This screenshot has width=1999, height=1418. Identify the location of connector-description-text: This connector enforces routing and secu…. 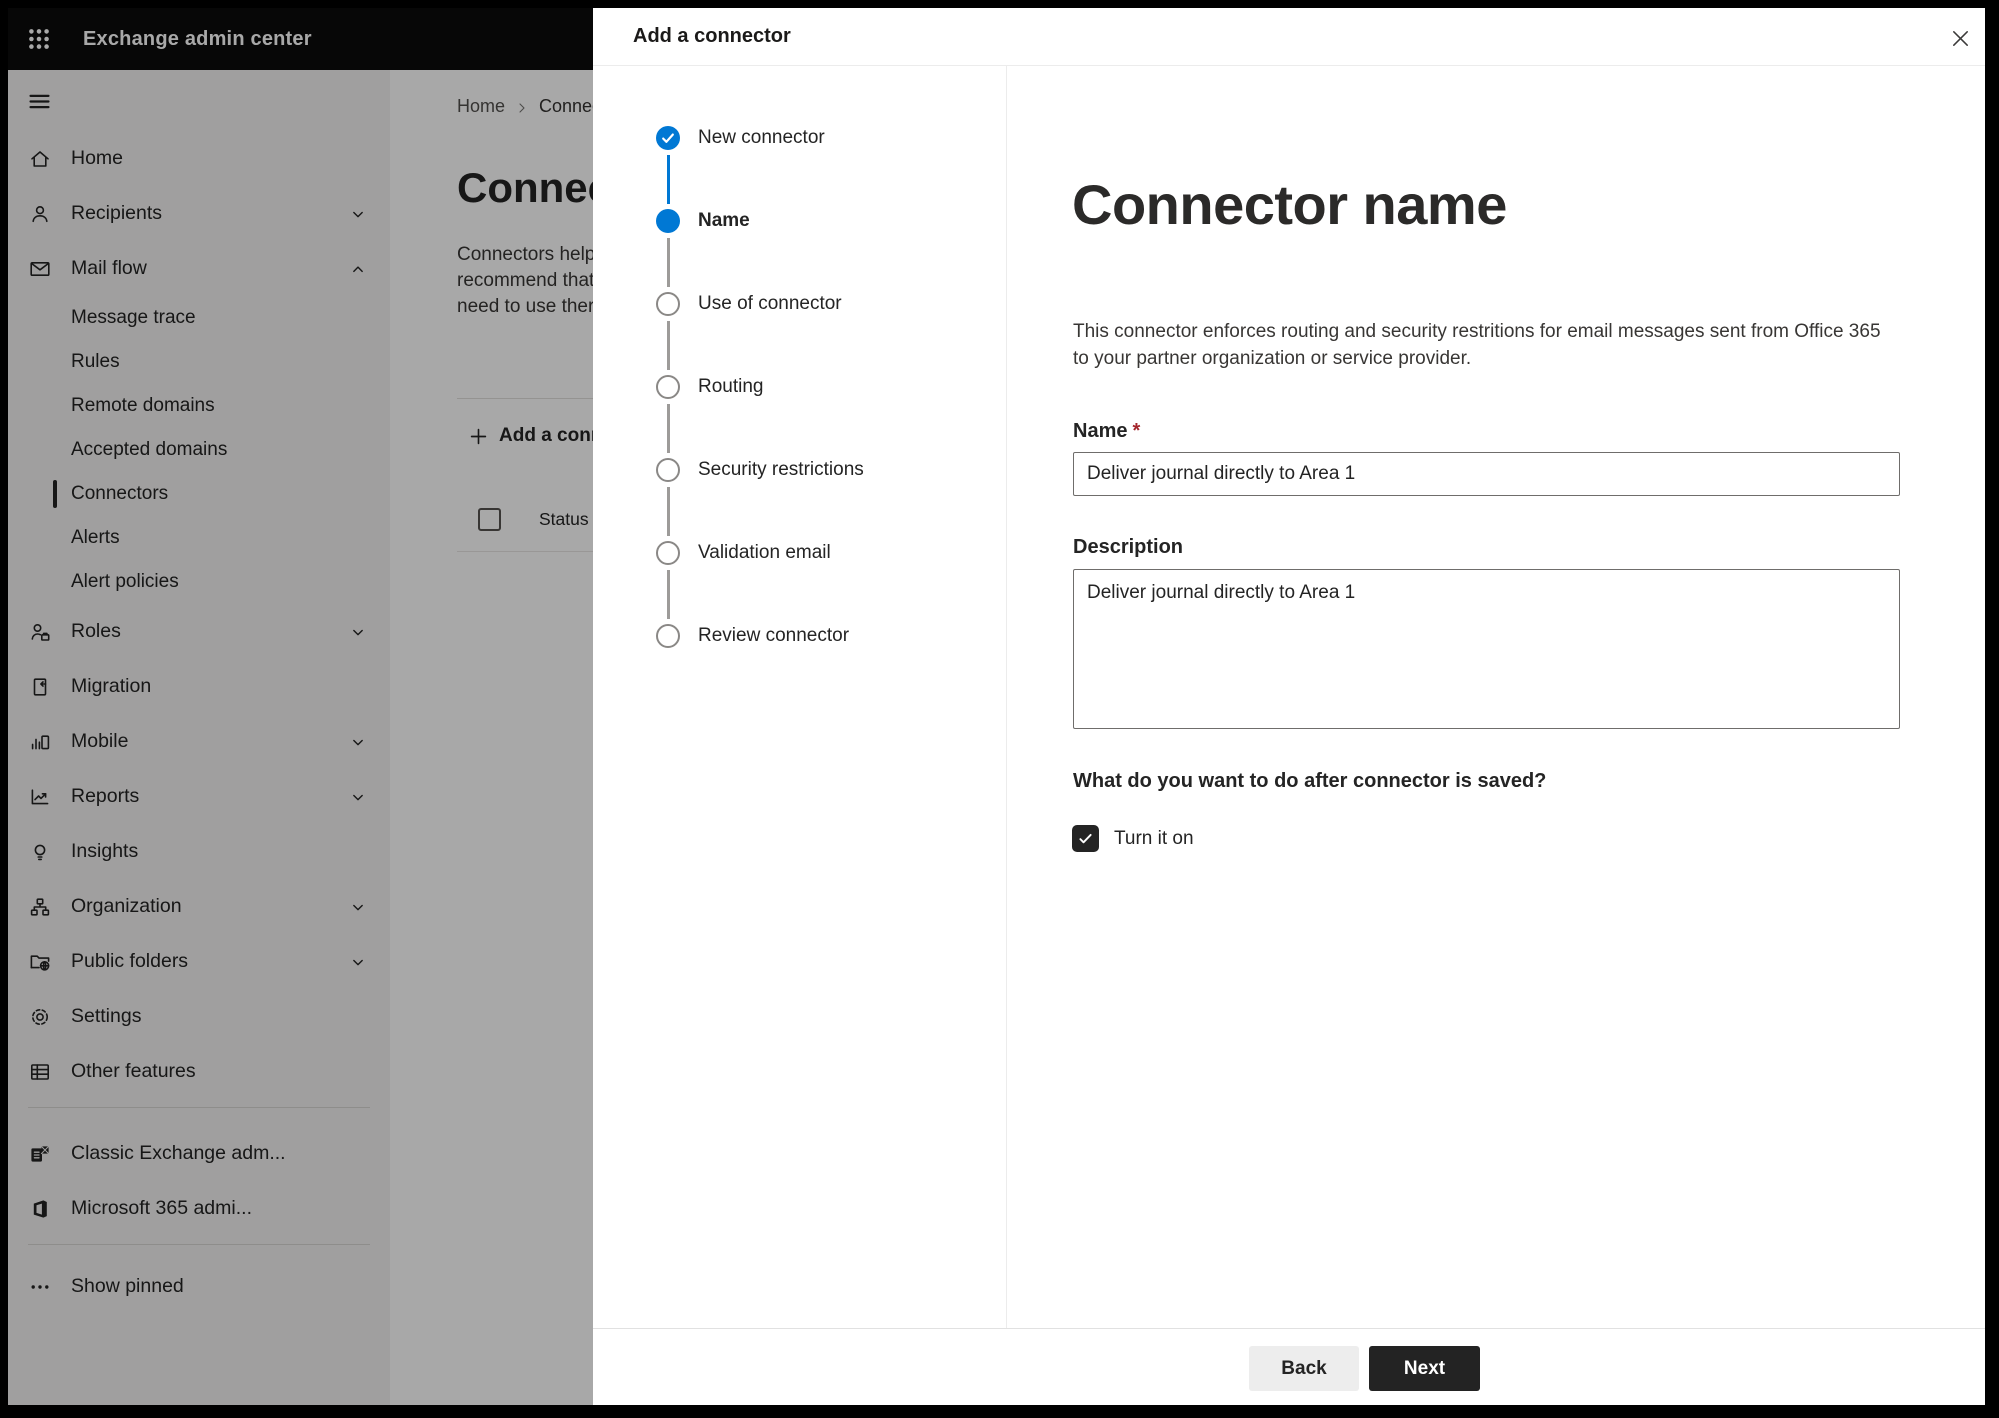
(1477, 345).